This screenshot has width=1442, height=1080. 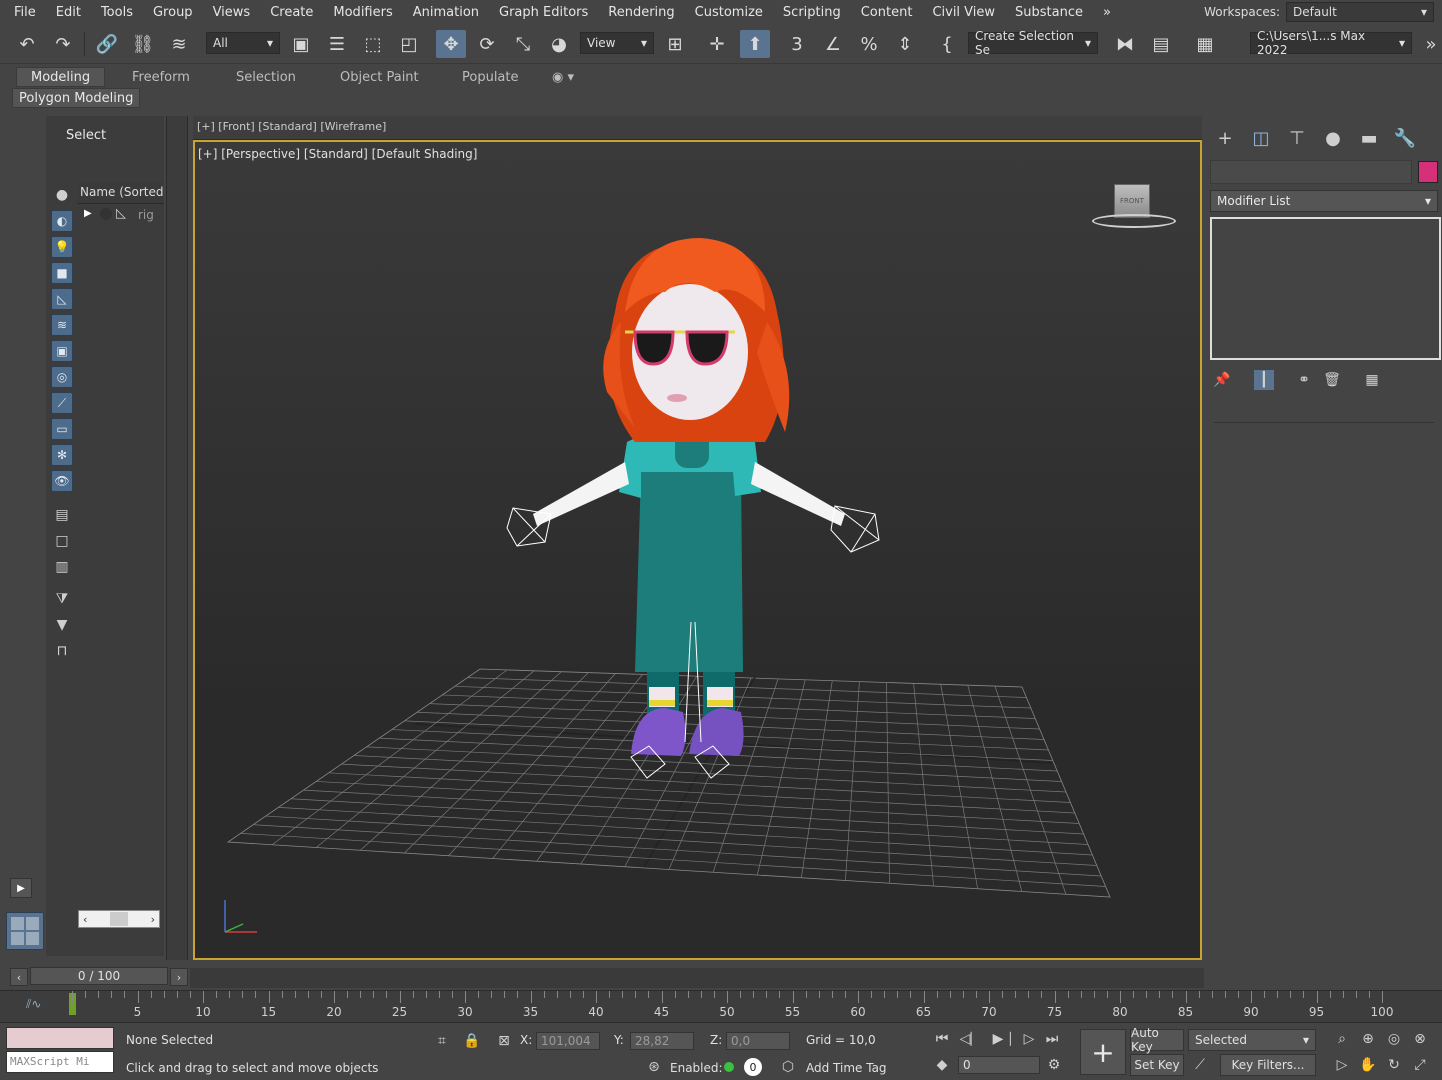 What do you see at coordinates (153, 919) in the screenshot?
I see `scroll-right-icon: ›` at bounding box center [153, 919].